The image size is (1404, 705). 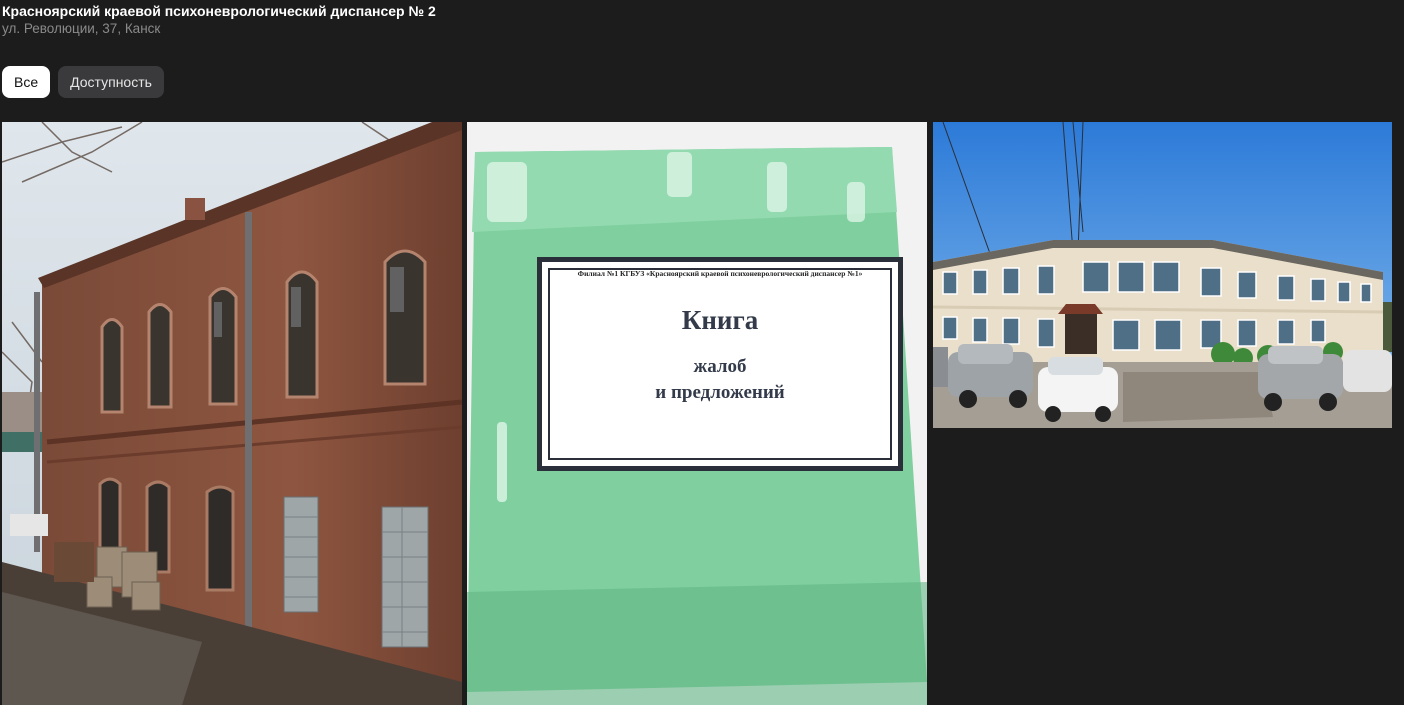 What do you see at coordinates (219, 29) in the screenshot?
I see `place-address: ул. Революции, 37, Канск` at bounding box center [219, 29].